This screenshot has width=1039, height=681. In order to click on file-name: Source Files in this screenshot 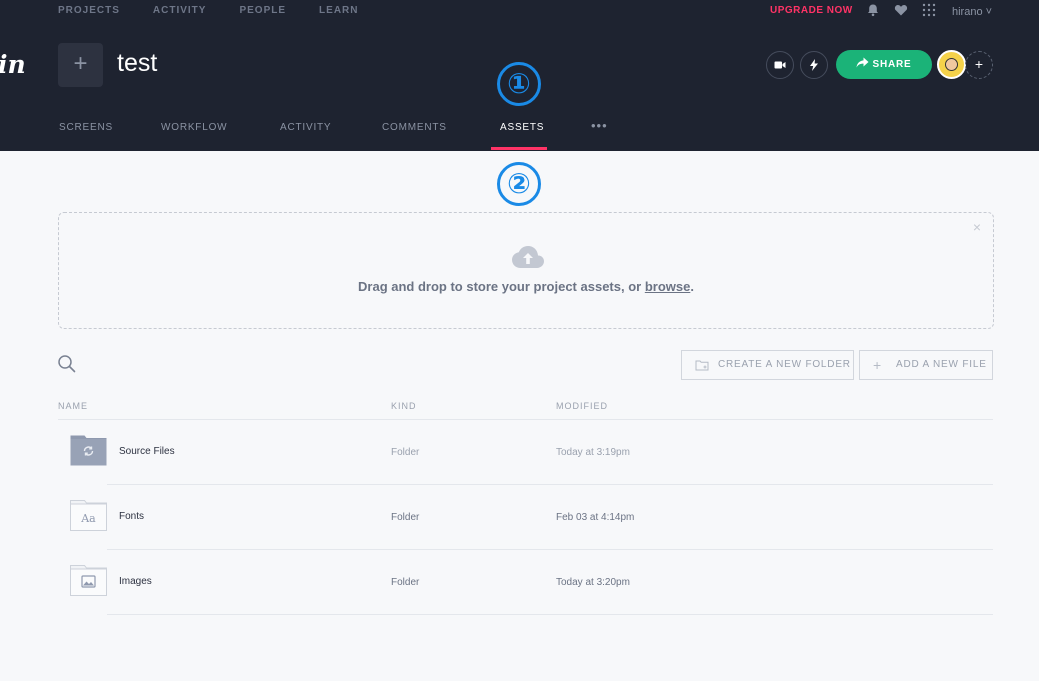, I will do `click(147, 451)`.